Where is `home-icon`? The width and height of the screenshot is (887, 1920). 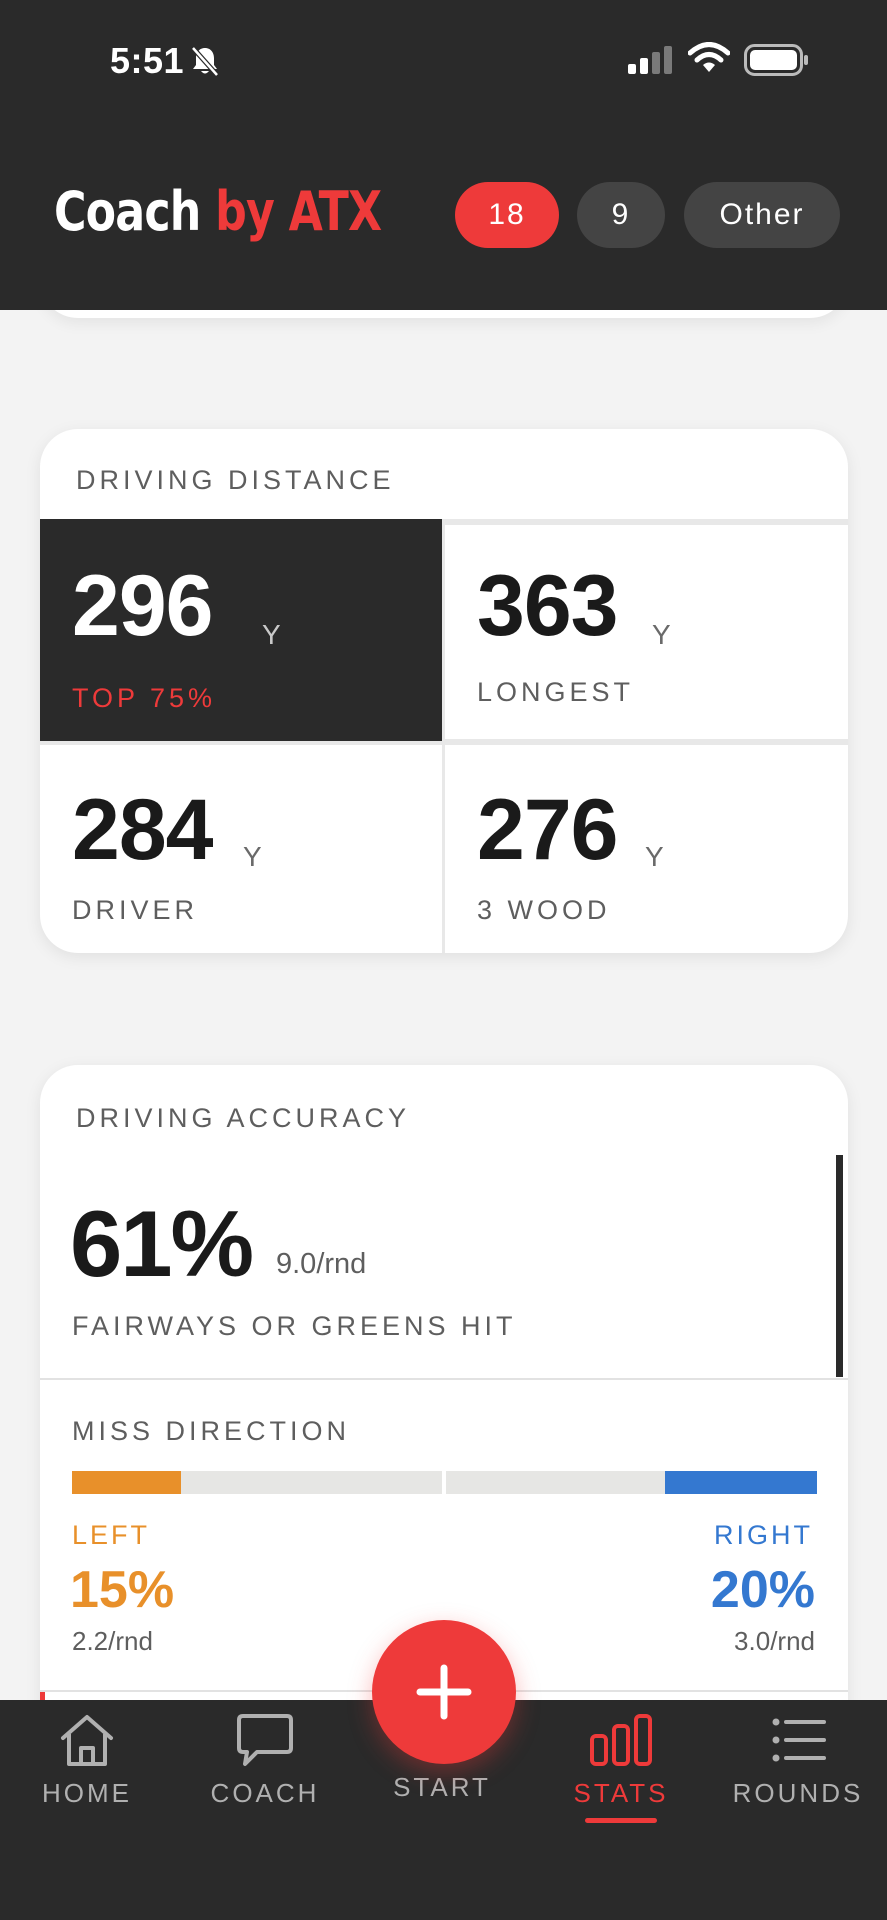 home-icon is located at coordinates (87, 1740).